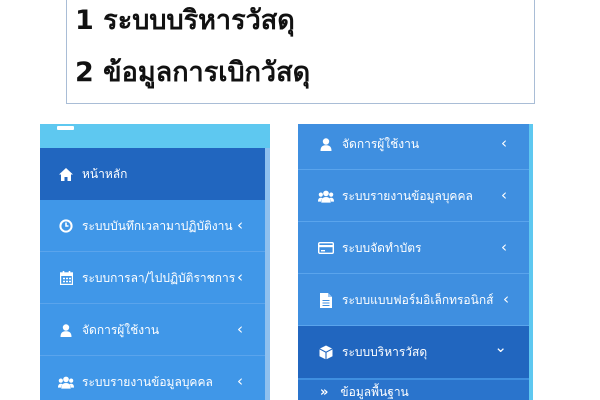  What do you see at coordinates (159, 277) in the screenshot?
I see `sidebar-item-label: ระบบการลา/ไปปฏิบัติราชการ` at bounding box center [159, 277].